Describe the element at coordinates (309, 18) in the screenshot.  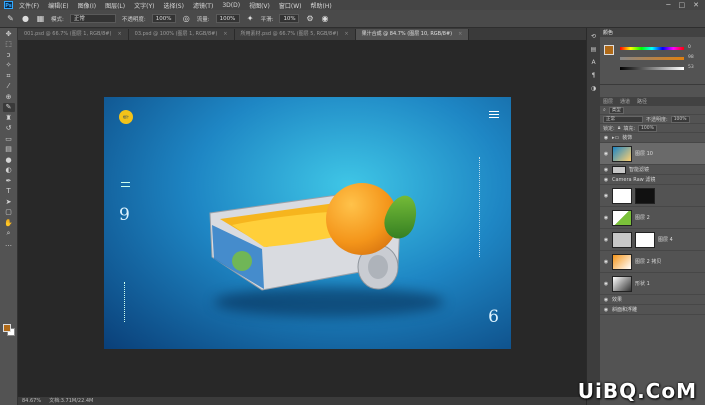
I see `smoothing-settings-icon: ⚙` at that location.